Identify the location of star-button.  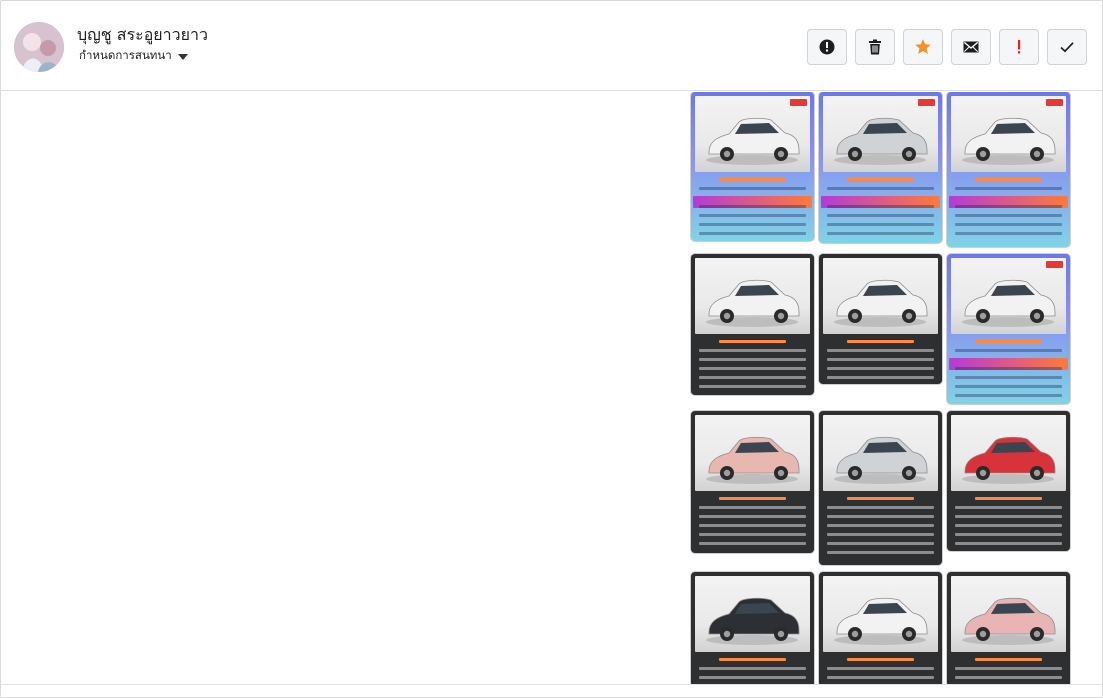
(923, 47).